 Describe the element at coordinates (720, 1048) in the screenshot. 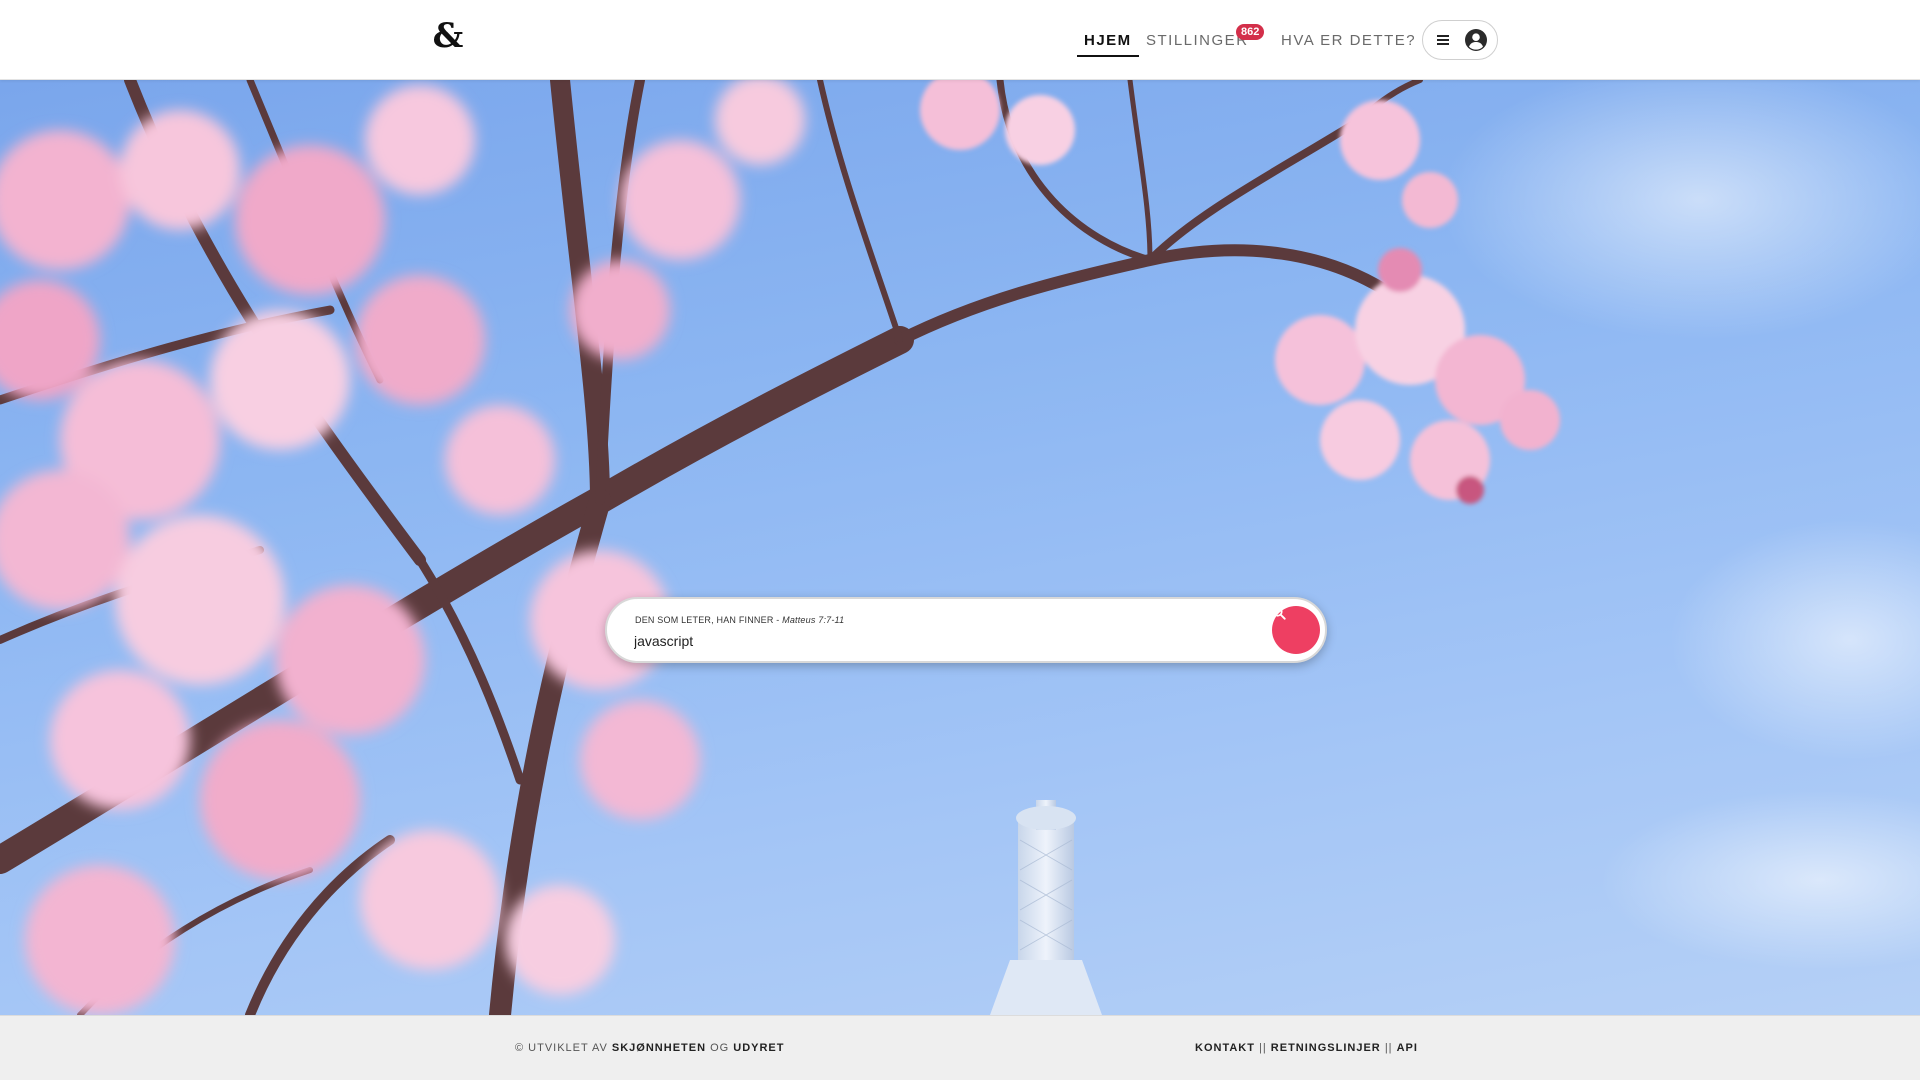

I see `footer-credit-and: OG` at that location.